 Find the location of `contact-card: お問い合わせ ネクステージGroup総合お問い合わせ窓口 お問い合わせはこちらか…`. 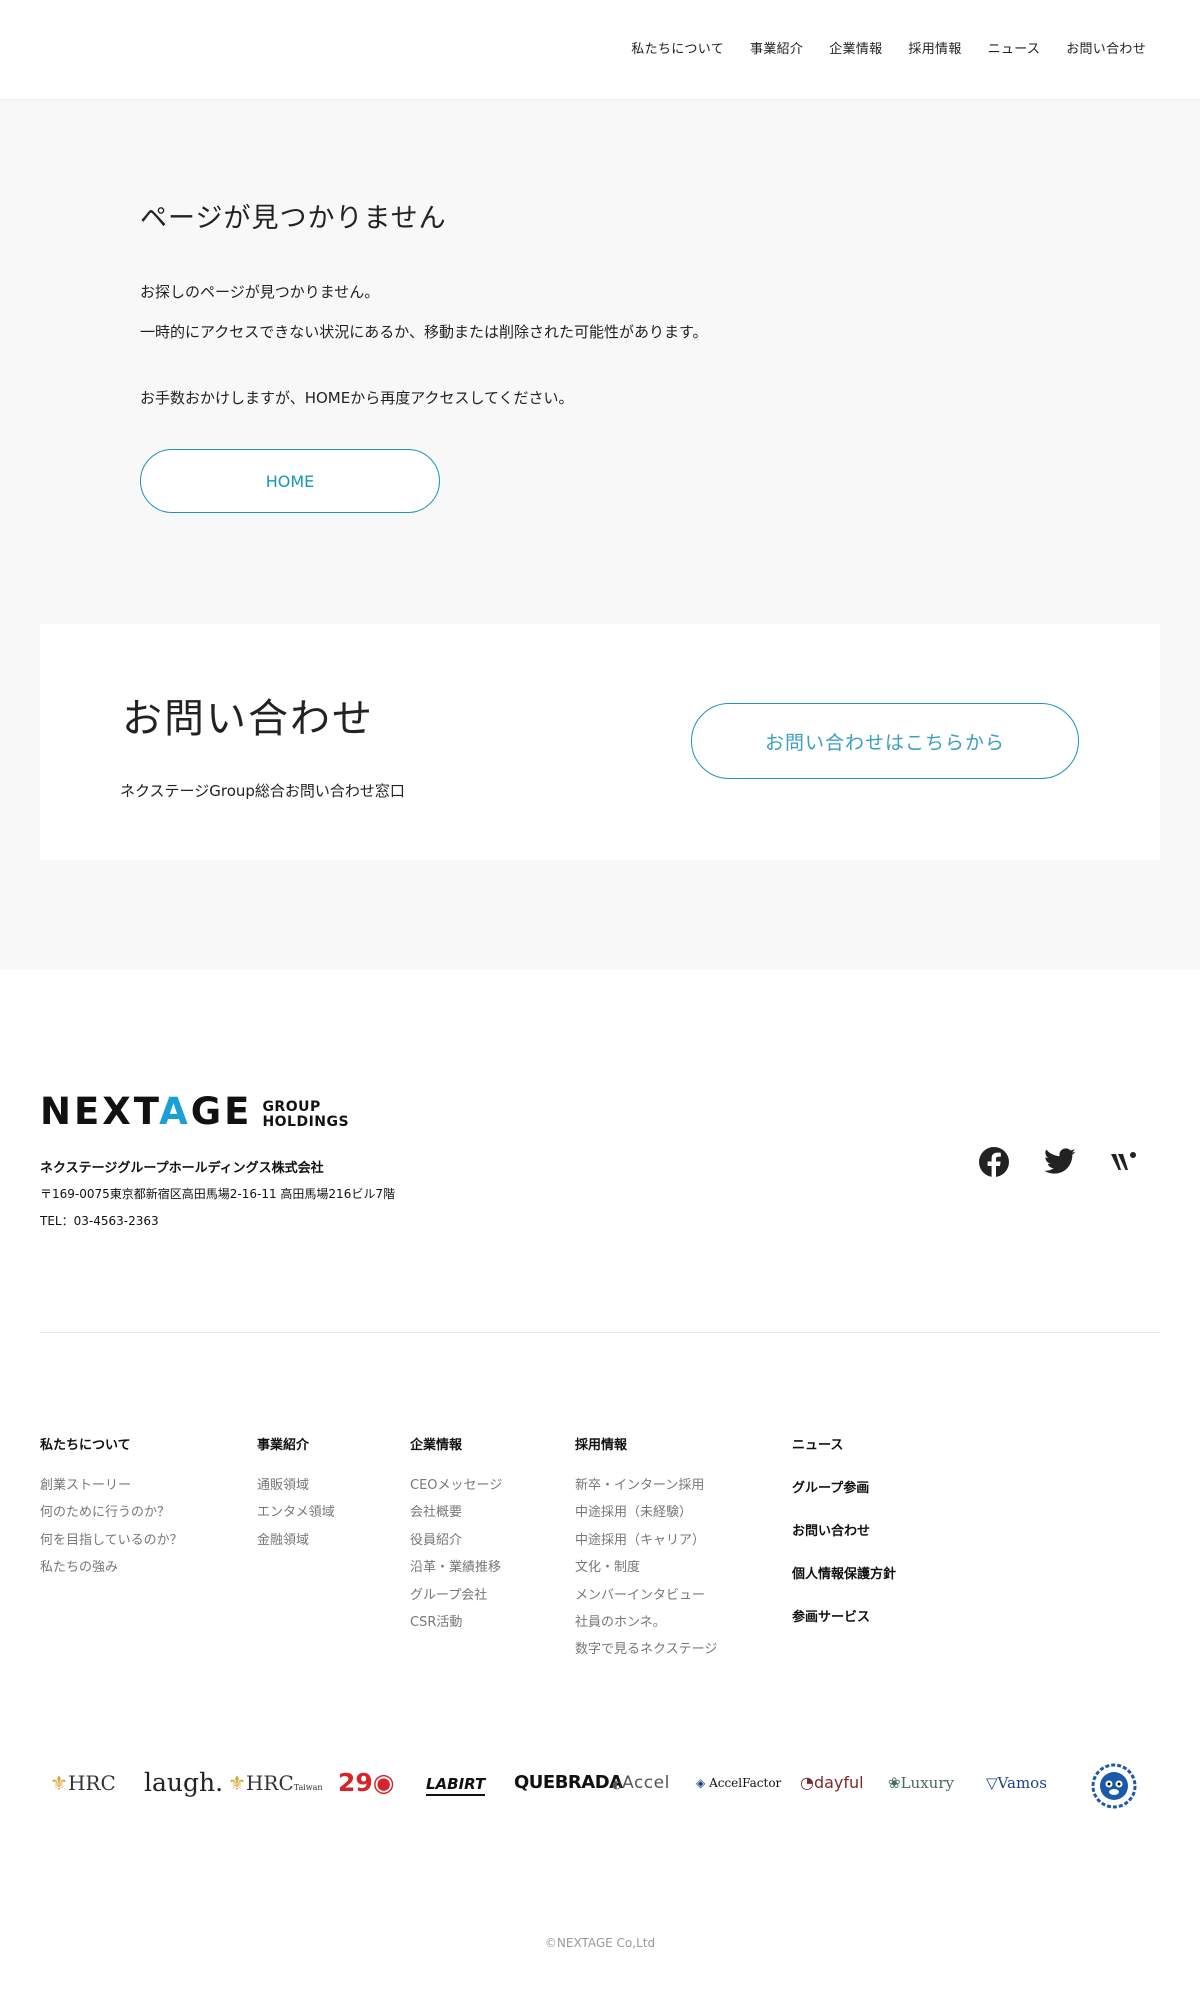

contact-card: お問い合わせ ネクステージGroup総合お問い合わせ窓口 お問い合わせはこちらか… is located at coordinates (600, 742).